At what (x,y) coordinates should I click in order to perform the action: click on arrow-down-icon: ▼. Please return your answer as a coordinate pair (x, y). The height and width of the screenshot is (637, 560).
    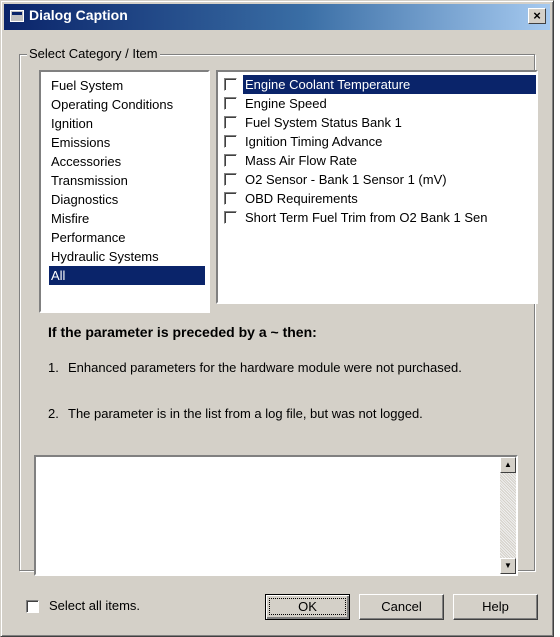
    Looking at the image, I should click on (508, 565).